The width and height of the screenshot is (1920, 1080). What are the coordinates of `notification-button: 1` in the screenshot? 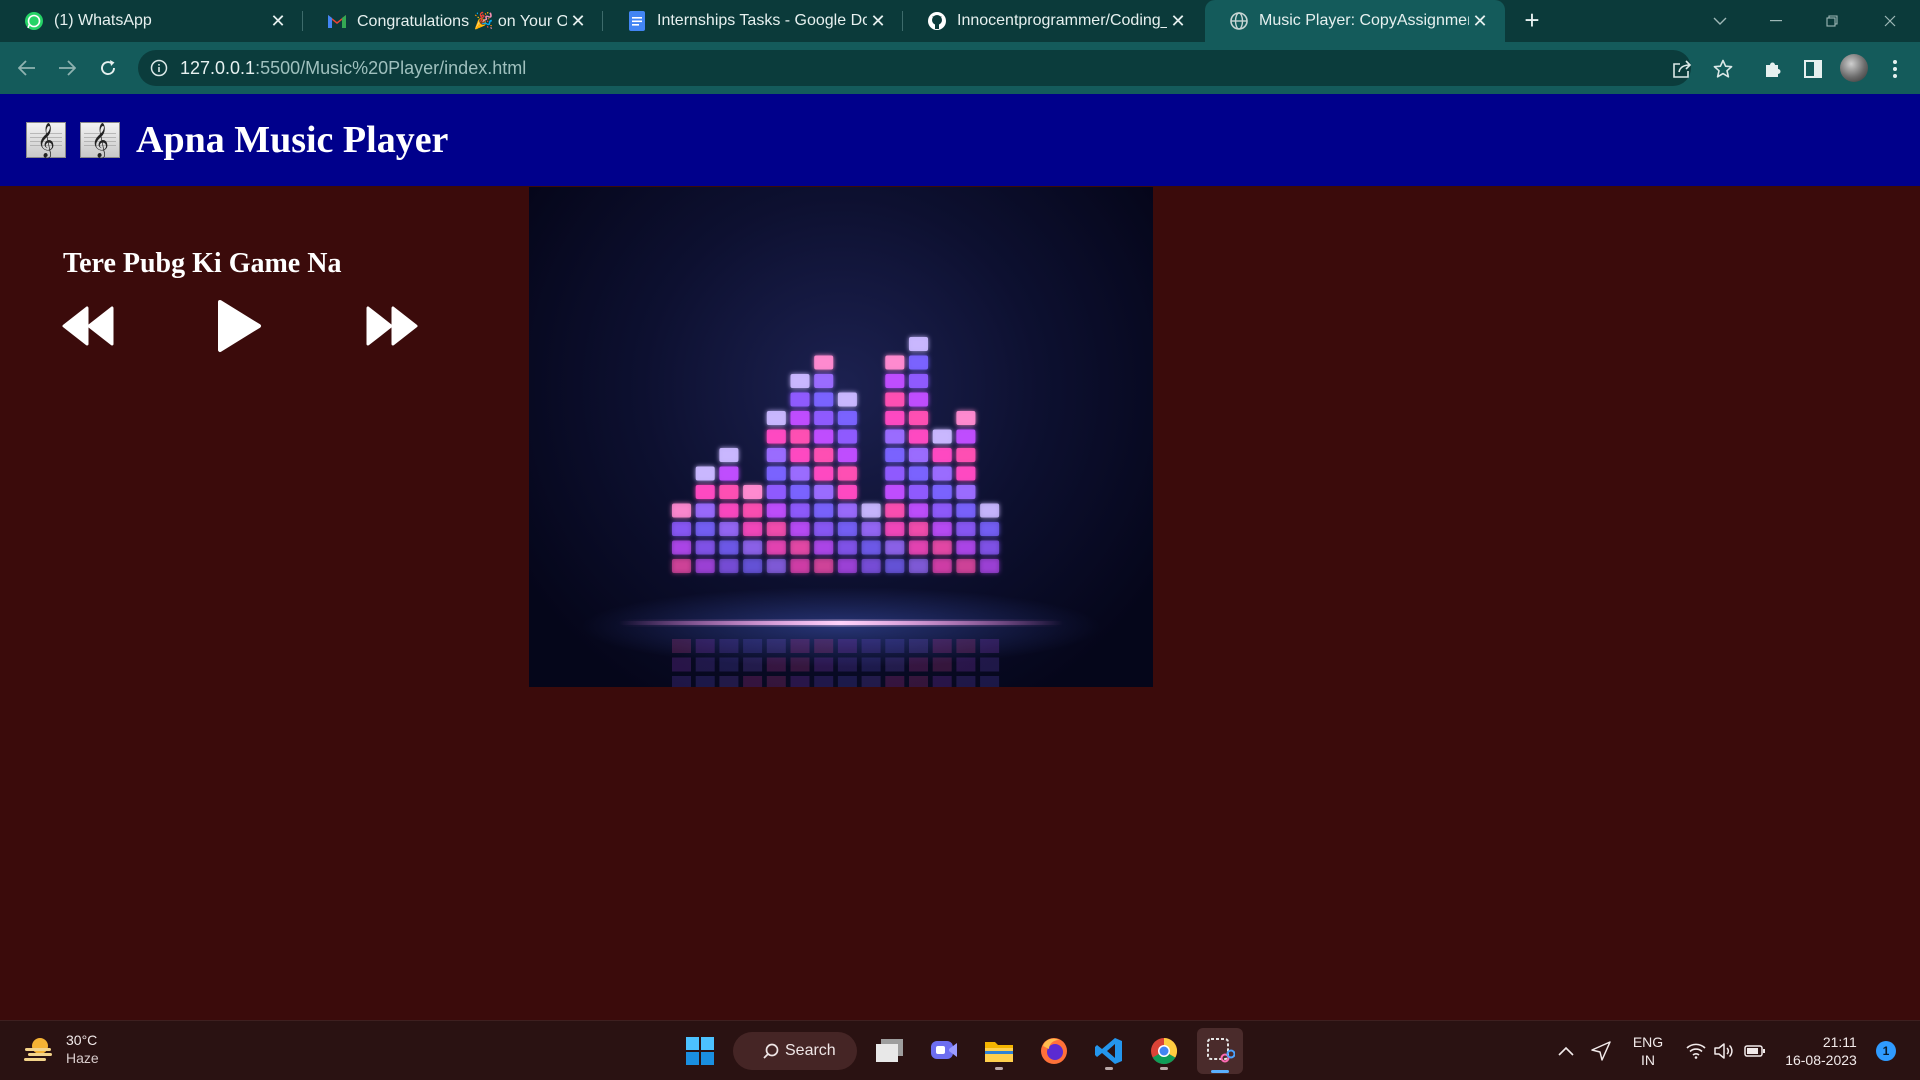 It's located at (1886, 1050).